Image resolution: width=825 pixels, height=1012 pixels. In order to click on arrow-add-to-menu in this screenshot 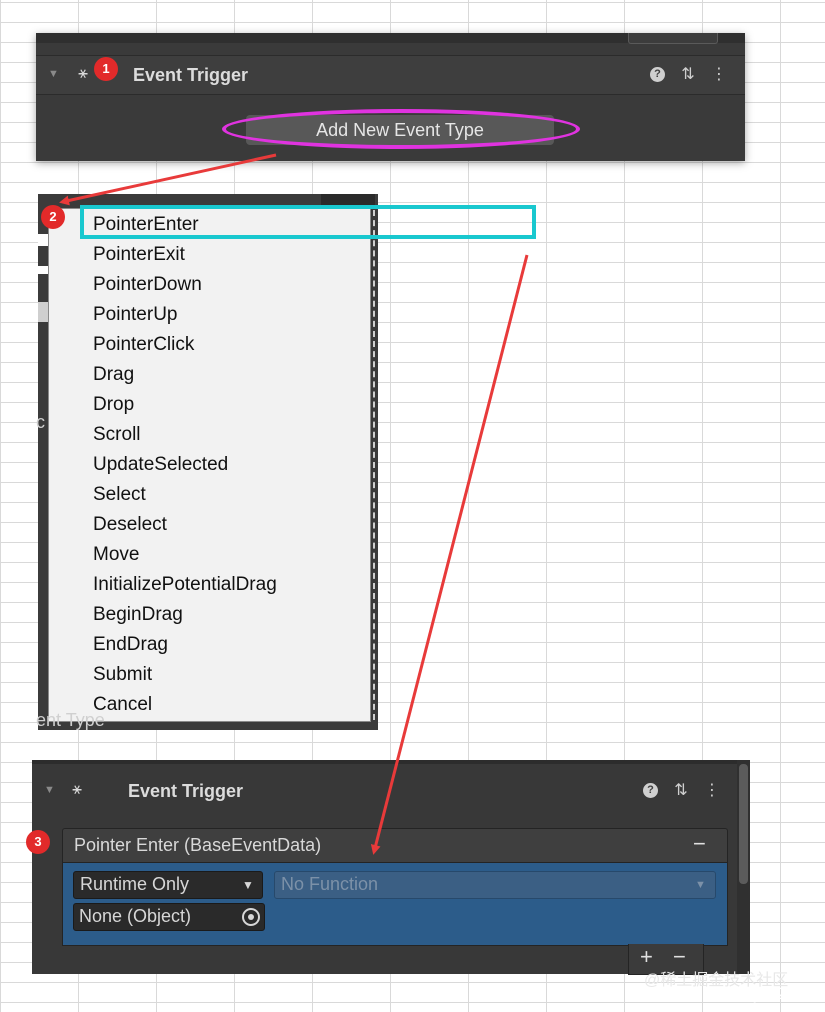, I will do `click(168, 179)`.